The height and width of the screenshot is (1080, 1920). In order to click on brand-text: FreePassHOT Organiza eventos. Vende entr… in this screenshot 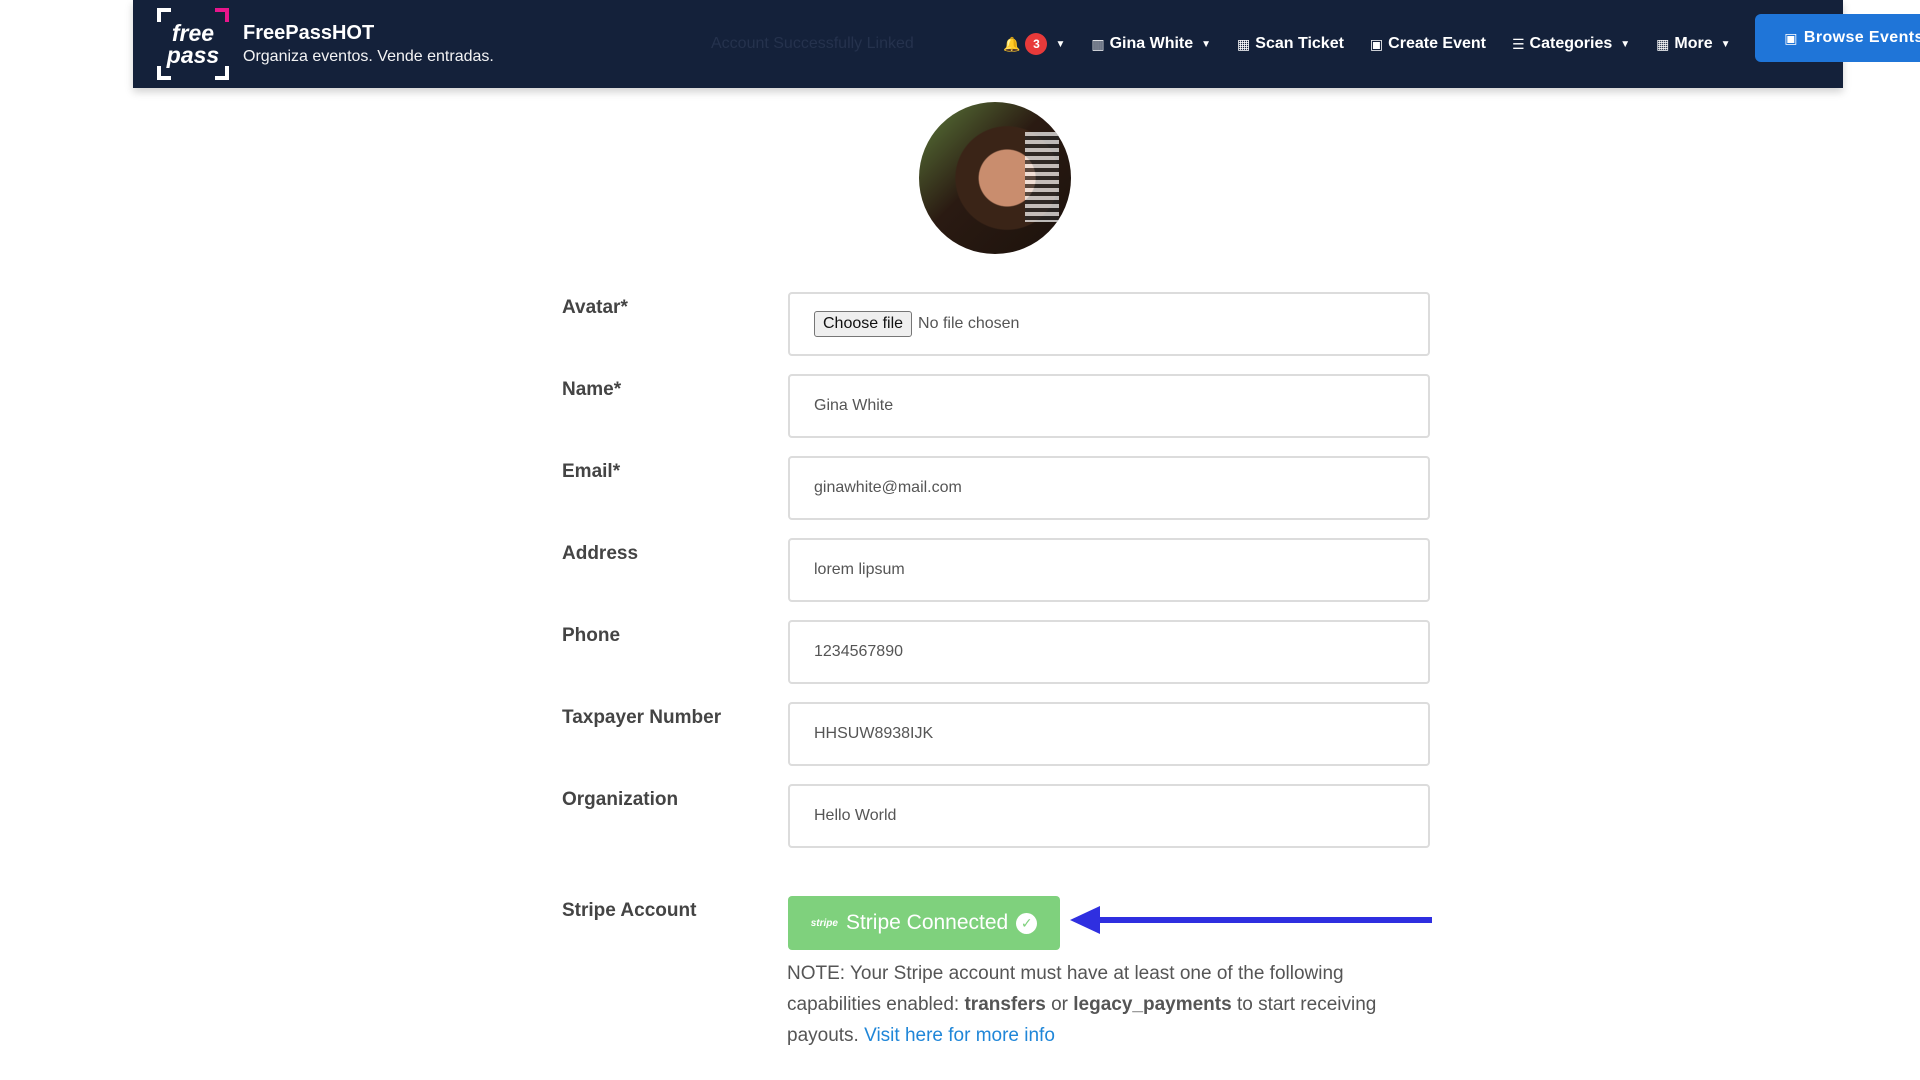, I will do `click(368, 44)`.